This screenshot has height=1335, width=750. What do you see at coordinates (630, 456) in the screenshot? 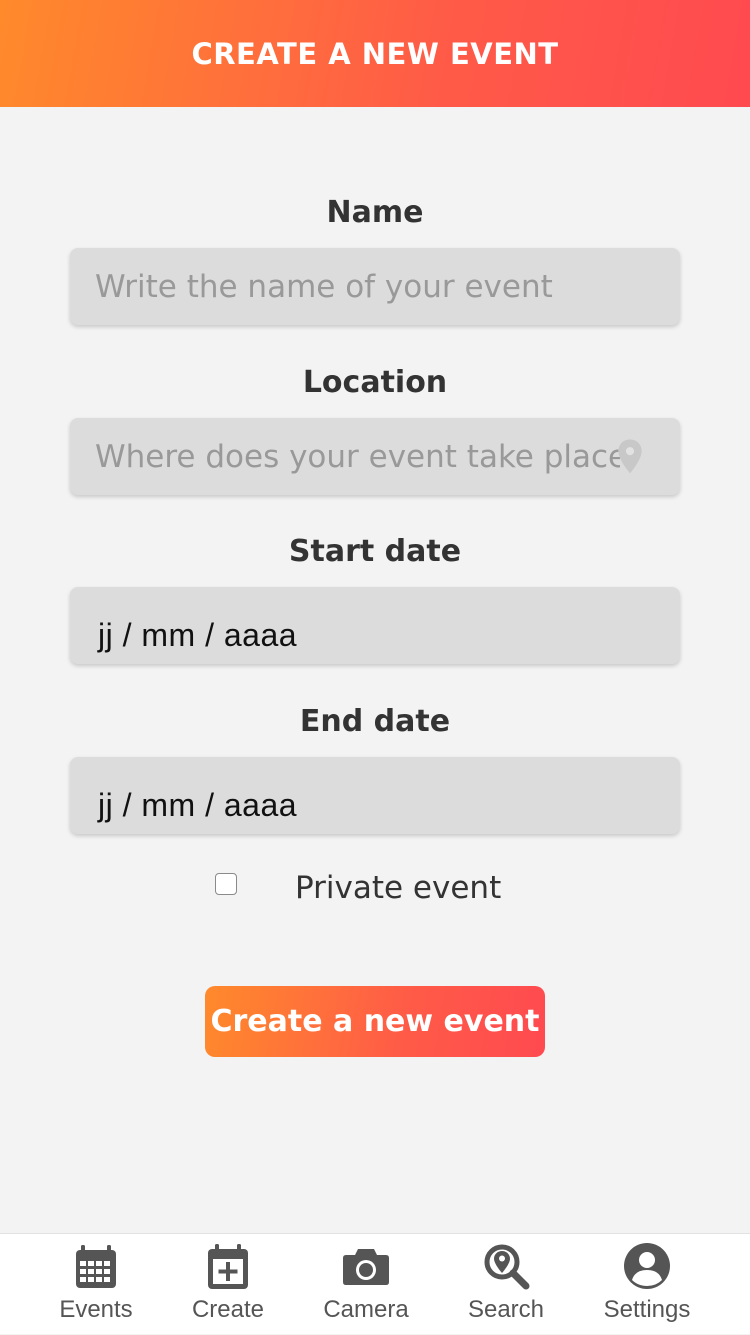
I see `location-pin-icon` at bounding box center [630, 456].